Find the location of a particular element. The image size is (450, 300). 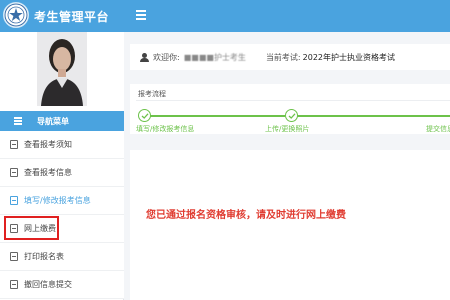

welcome-bar: 欢迎你: ■■■■护士考生 当前考试: 2022年护士执业资格考试 is located at coordinates (290, 57).